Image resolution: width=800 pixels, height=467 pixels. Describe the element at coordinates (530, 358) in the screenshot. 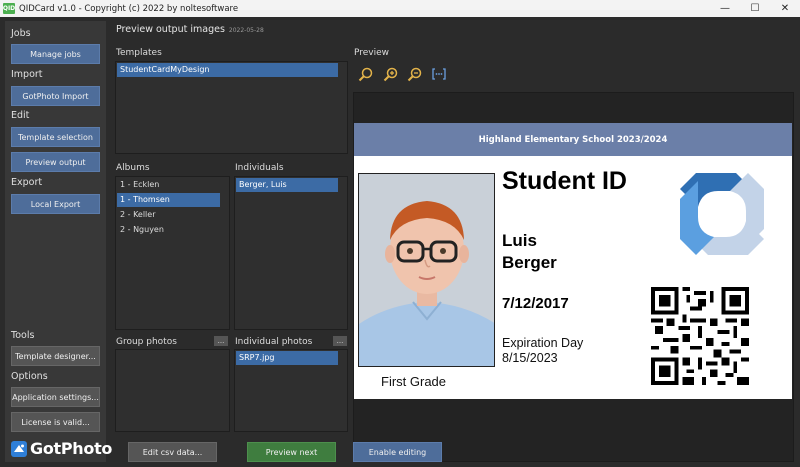

I see `card-expiration-date: 8/15/2023` at that location.